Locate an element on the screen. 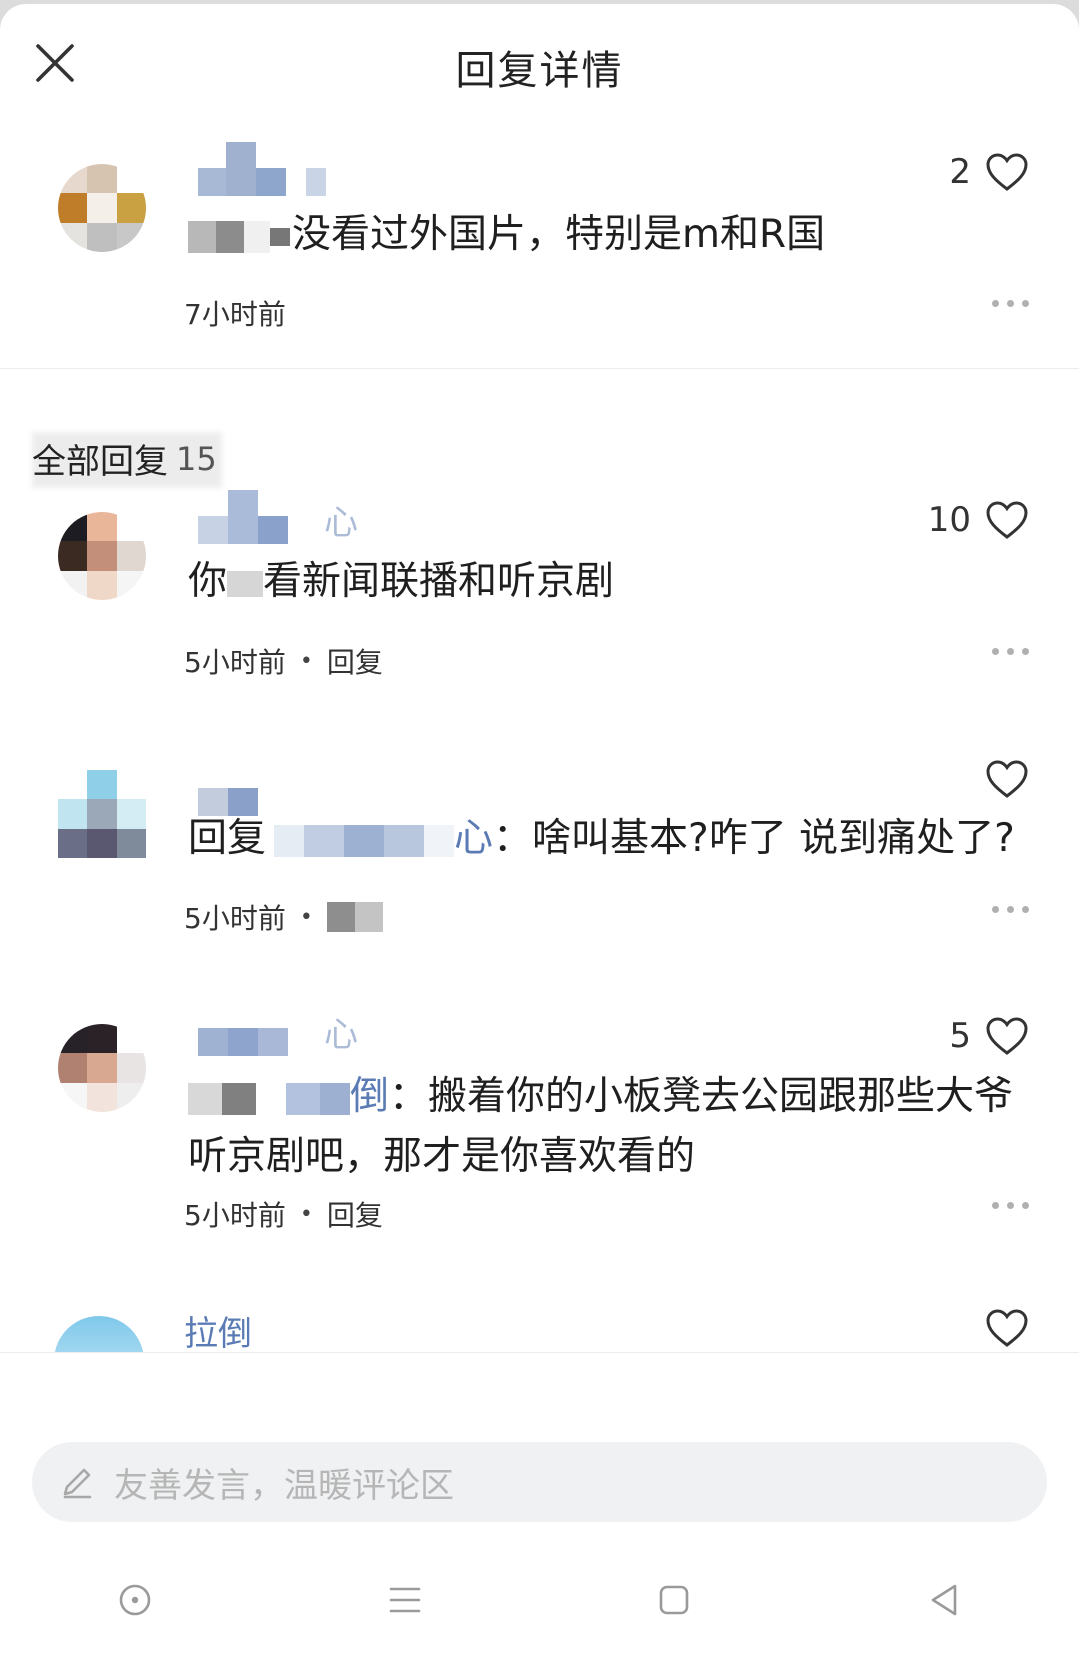  like-button: 10 is located at coordinates (978, 520).